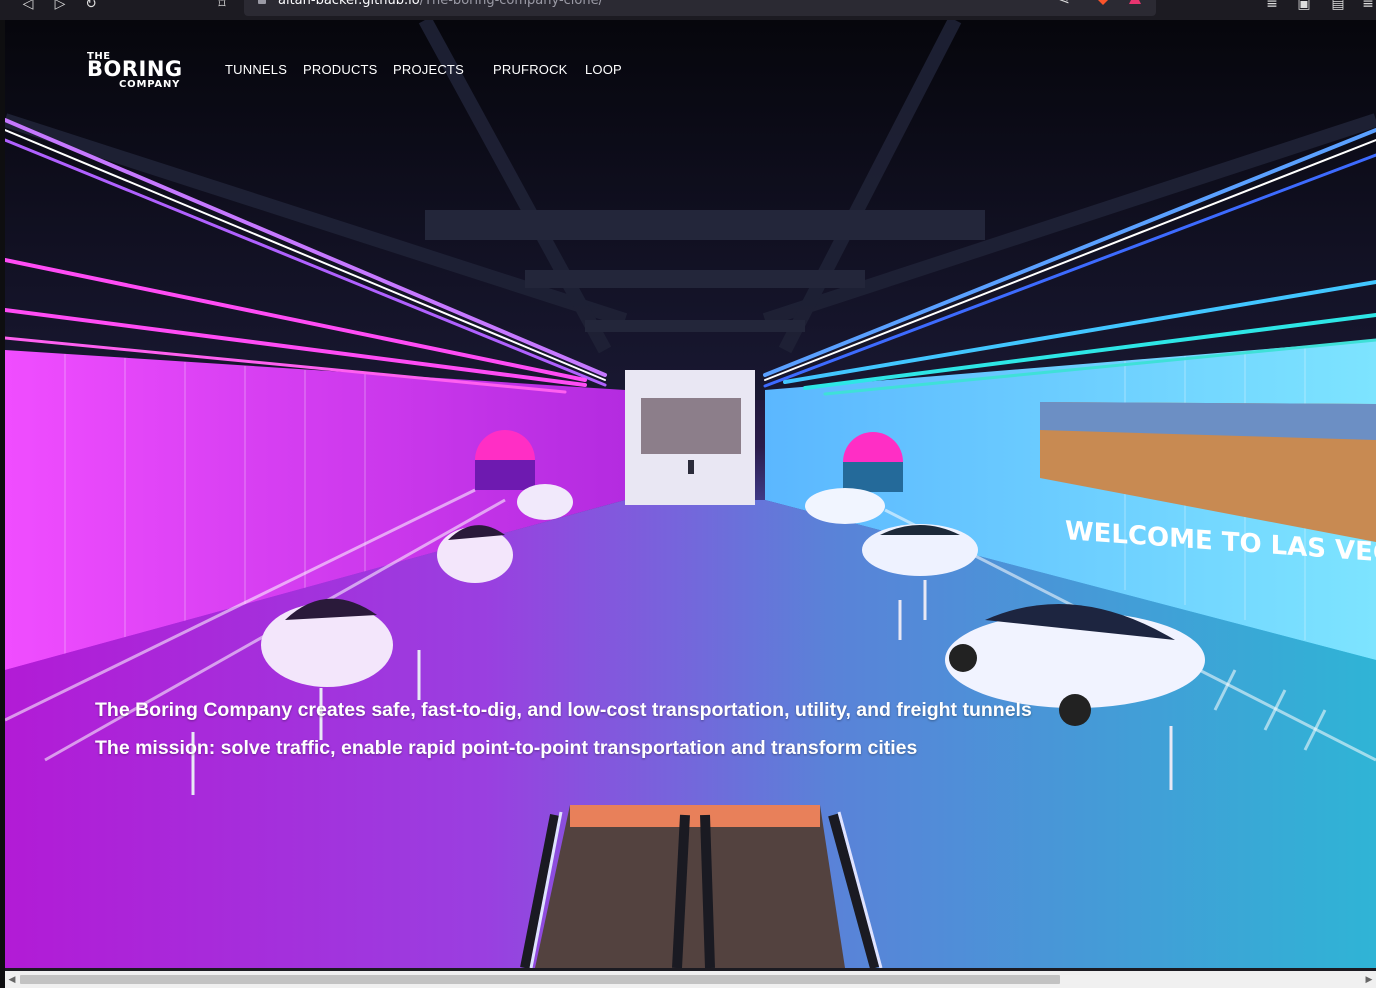  What do you see at coordinates (60, 6) in the screenshot?
I see `forward-icon: ▷` at bounding box center [60, 6].